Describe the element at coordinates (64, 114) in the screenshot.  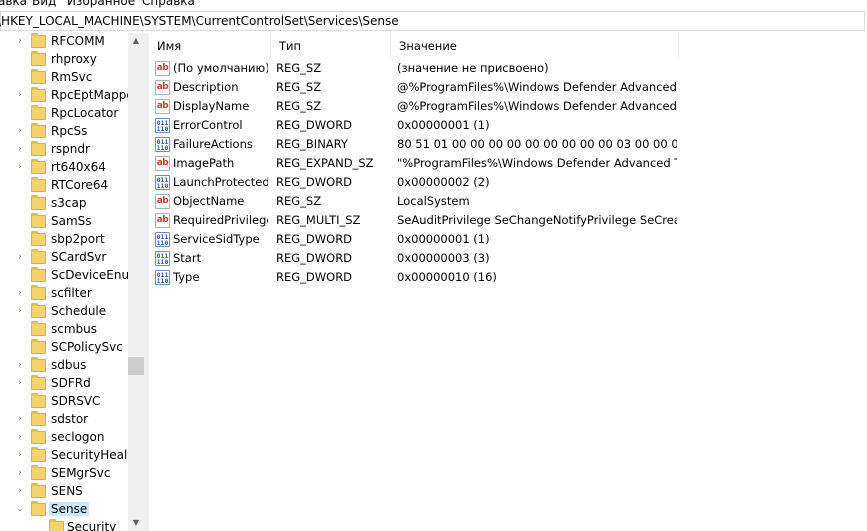
I see `tree-item: RpcLocator` at that location.